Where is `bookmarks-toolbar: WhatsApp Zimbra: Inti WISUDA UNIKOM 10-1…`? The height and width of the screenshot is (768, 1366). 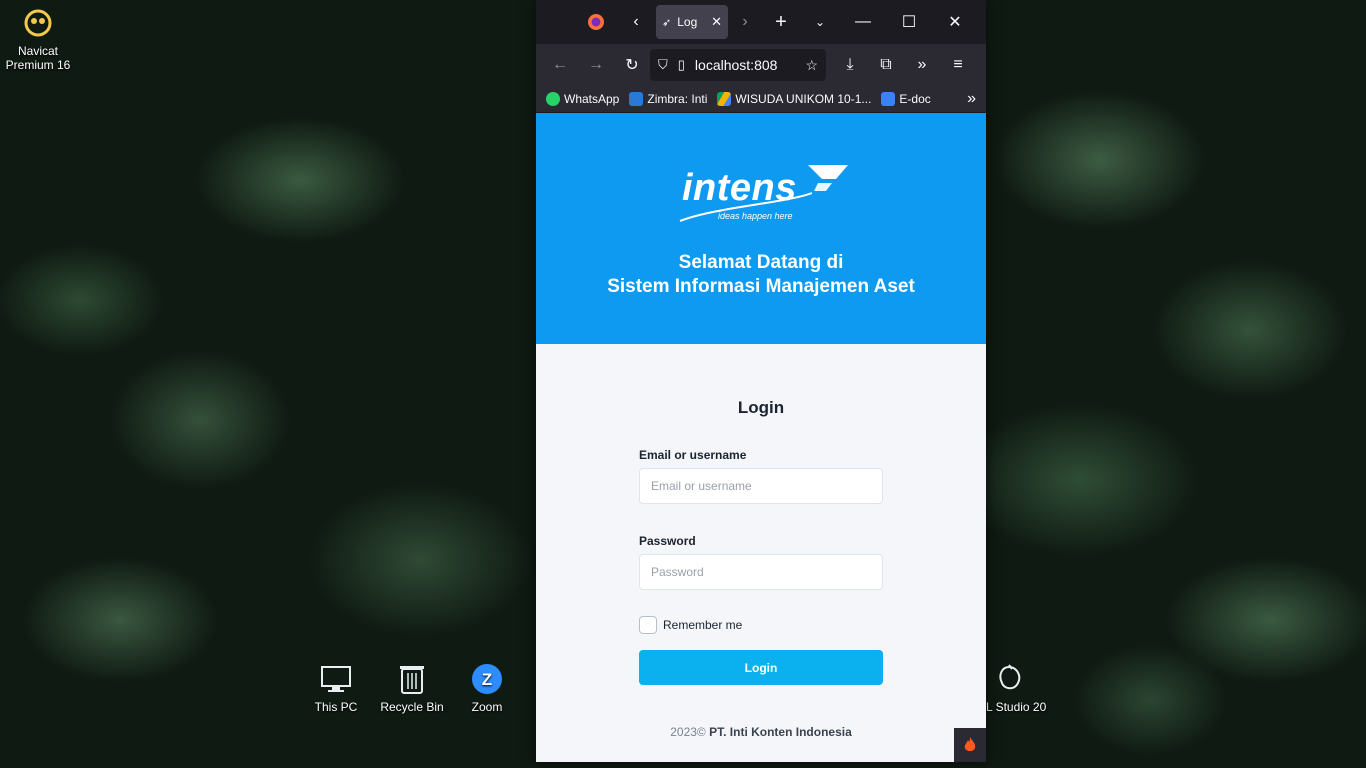
bookmarks-toolbar: WhatsApp Zimbra: Inti WISUDA UNIKOM 10-1… is located at coordinates (761, 99).